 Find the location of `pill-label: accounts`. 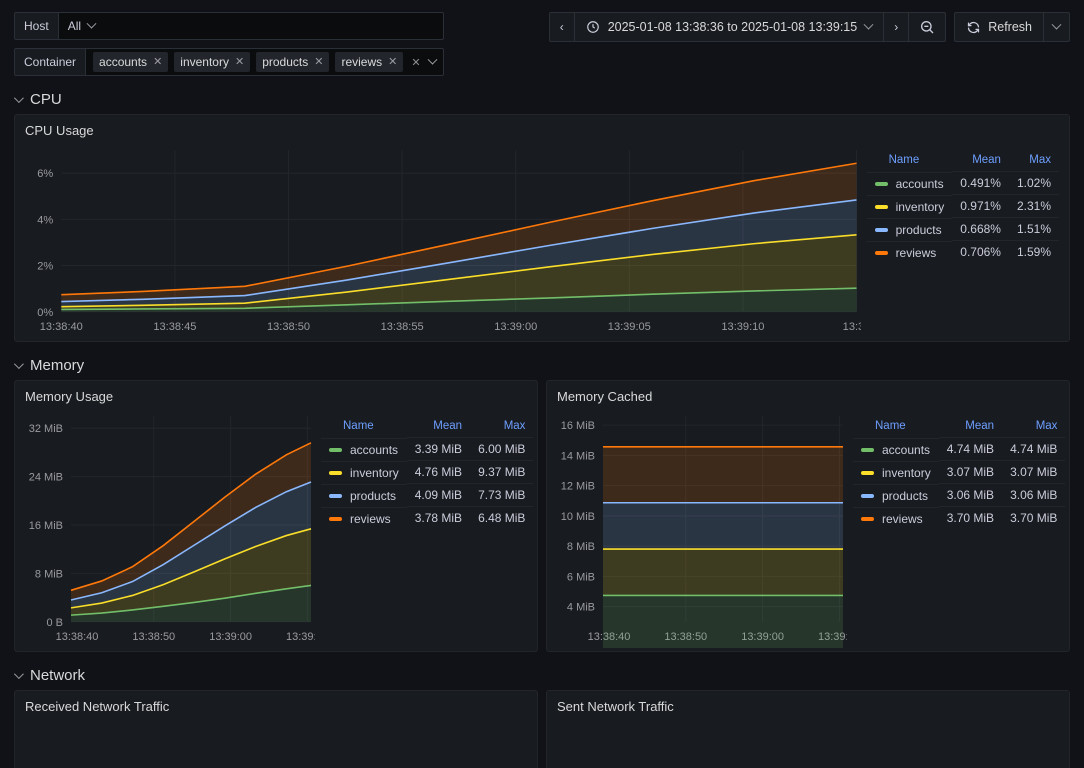

pill-label: accounts is located at coordinates (123, 62).